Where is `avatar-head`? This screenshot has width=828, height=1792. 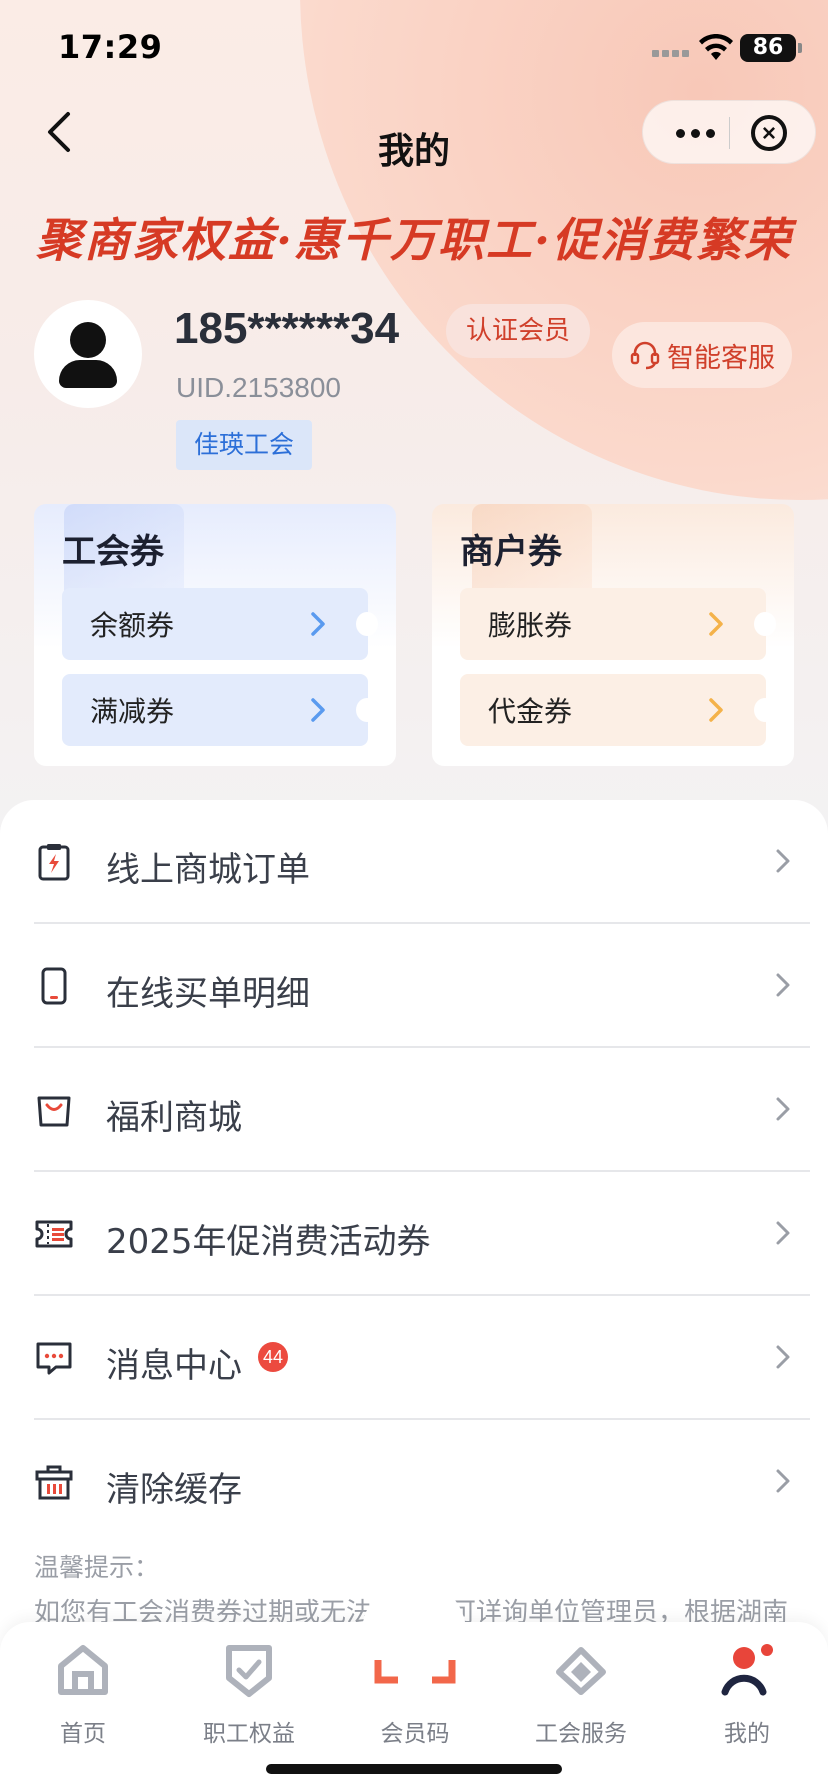
avatar-head is located at coordinates (88, 340).